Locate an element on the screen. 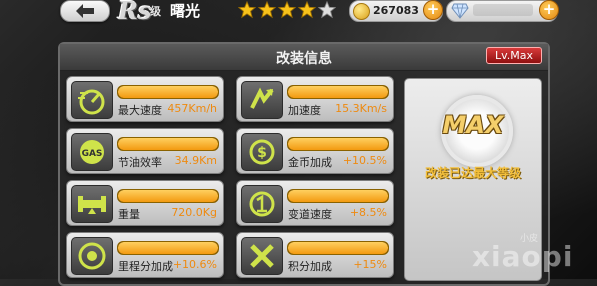 The image size is (597, 286). stat-value: +15% is located at coordinates (370, 264).